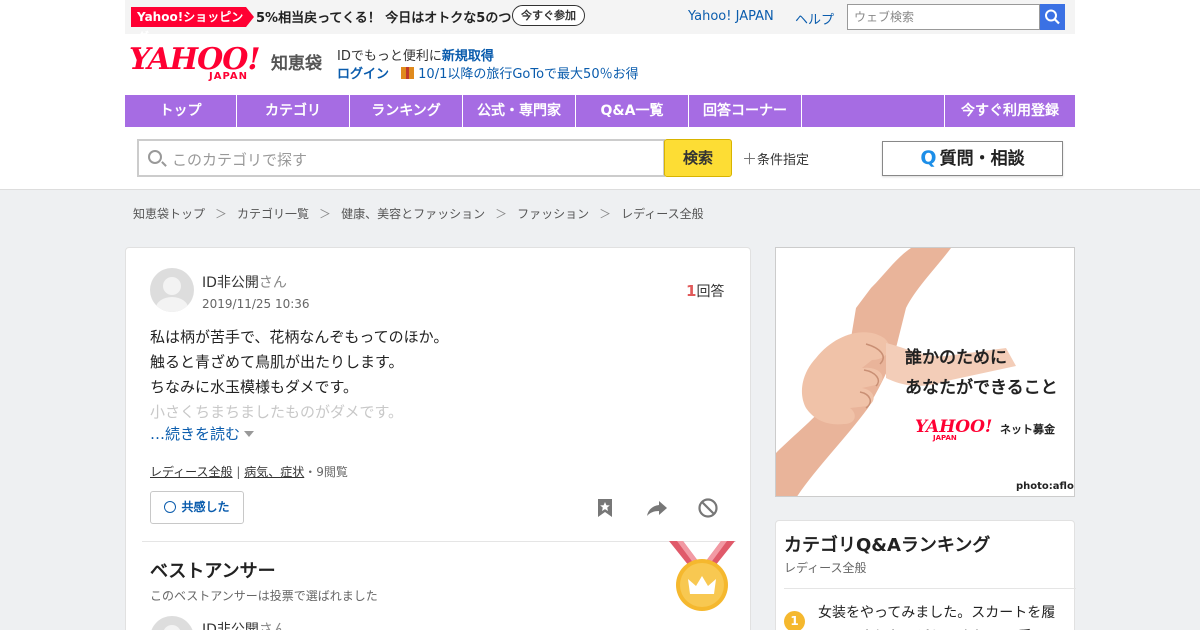 The image size is (1200, 630). I want to click on read-more-label: …続きを読む, so click(195, 434).